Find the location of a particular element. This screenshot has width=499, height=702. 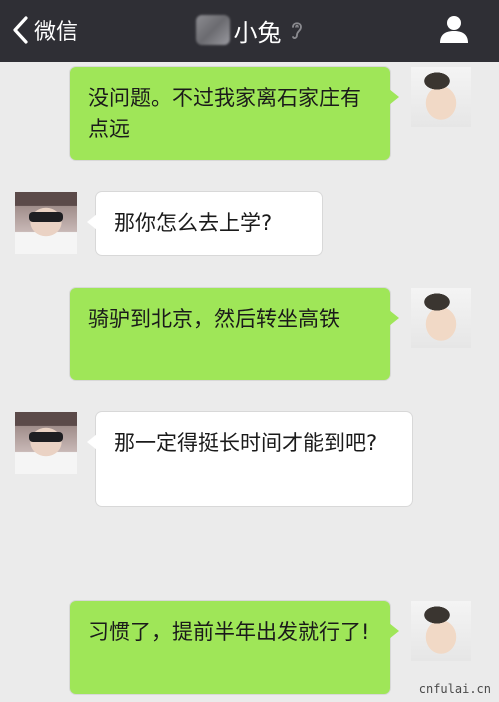

ear-icon is located at coordinates (297, 30).